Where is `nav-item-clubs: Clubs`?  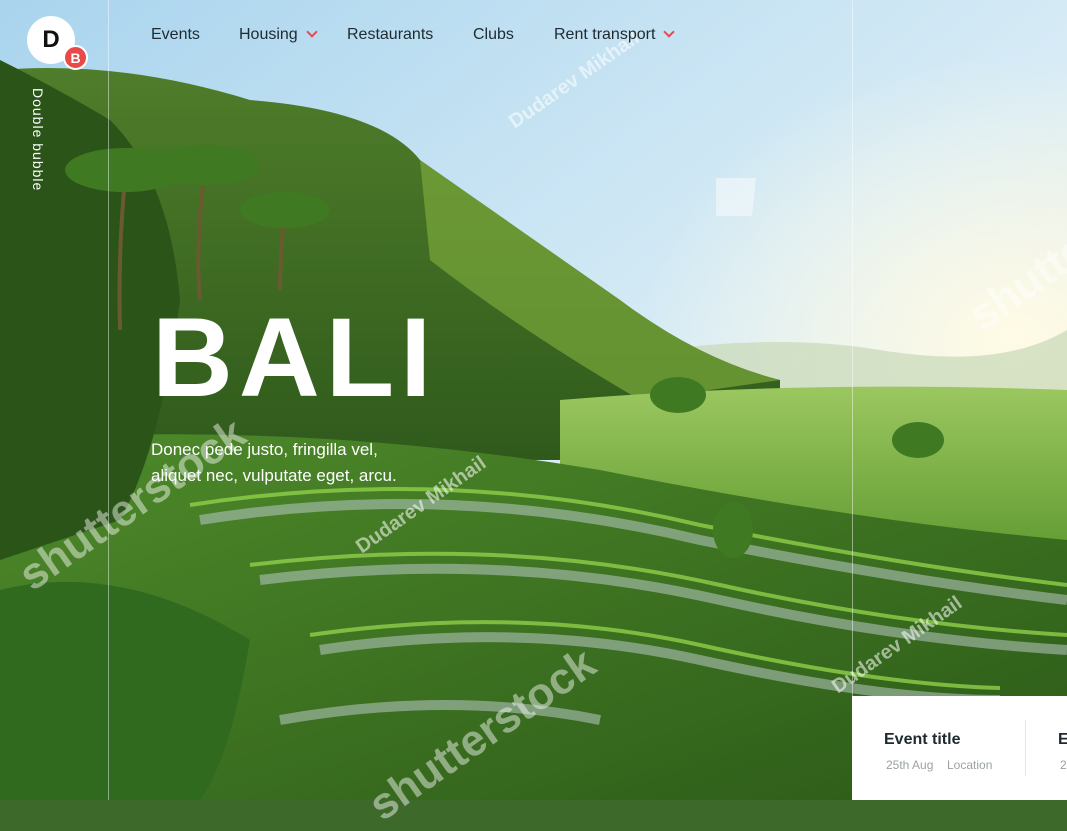
nav-item-clubs: Clubs is located at coordinates (493, 35).